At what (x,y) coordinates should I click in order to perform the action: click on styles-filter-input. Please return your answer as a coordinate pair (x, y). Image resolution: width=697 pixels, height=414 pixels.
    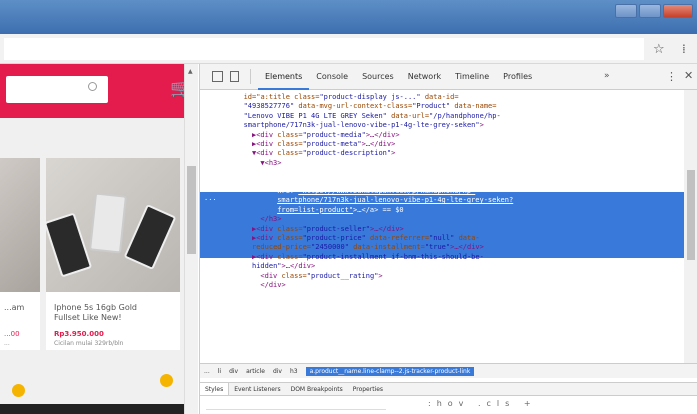
    Looking at the image, I should click on (296, 405).